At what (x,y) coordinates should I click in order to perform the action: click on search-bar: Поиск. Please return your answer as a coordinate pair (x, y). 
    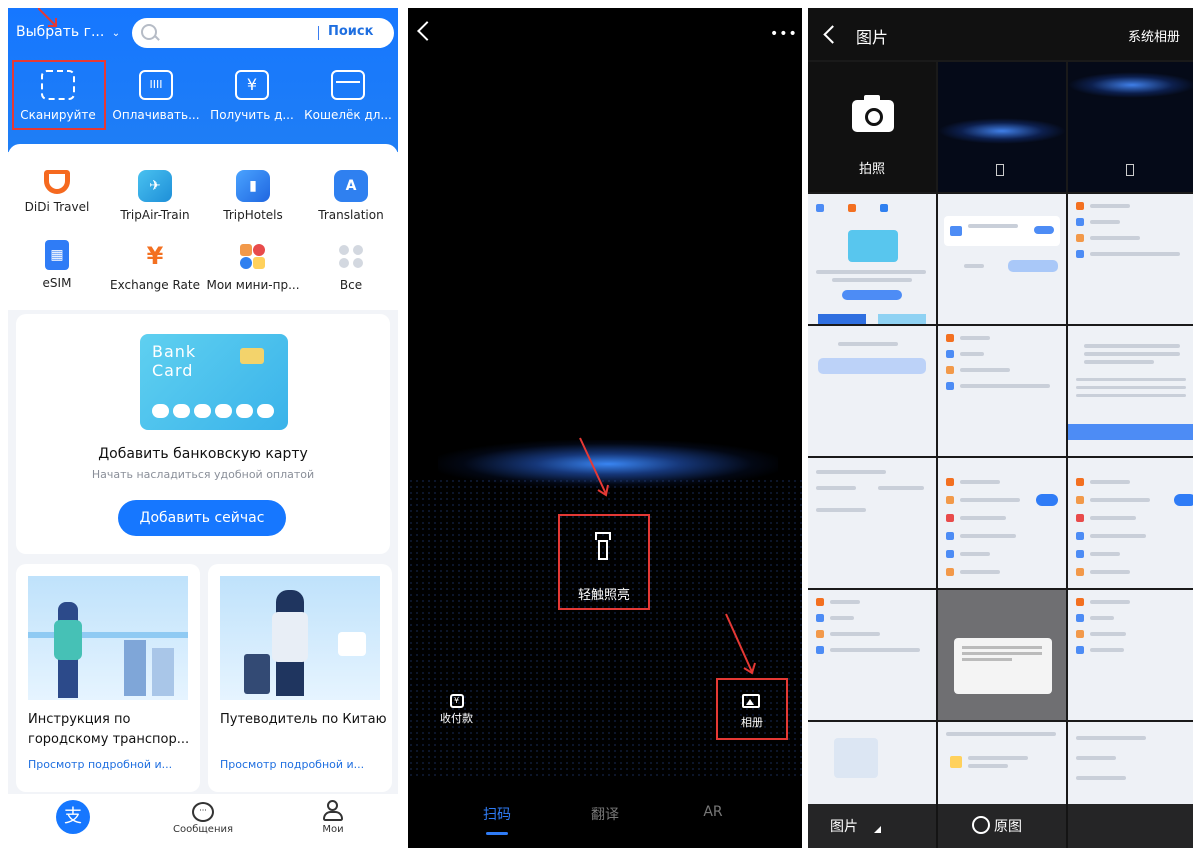
    Looking at the image, I should click on (263, 33).